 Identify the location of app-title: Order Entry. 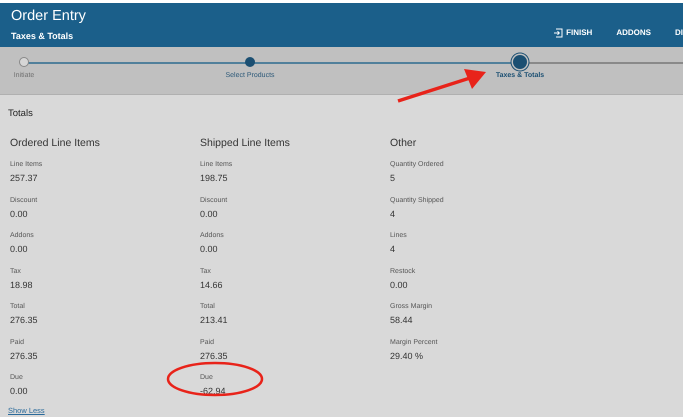
(48, 16).